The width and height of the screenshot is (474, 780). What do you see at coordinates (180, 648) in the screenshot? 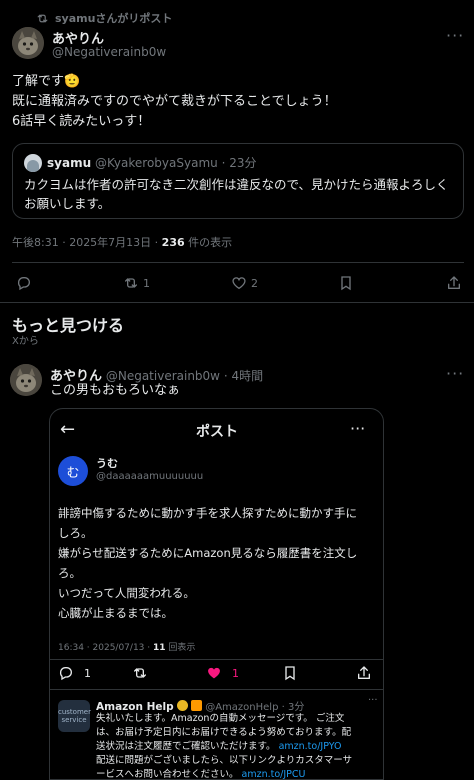
I see `embedded-view-label: 回表示` at bounding box center [180, 648].